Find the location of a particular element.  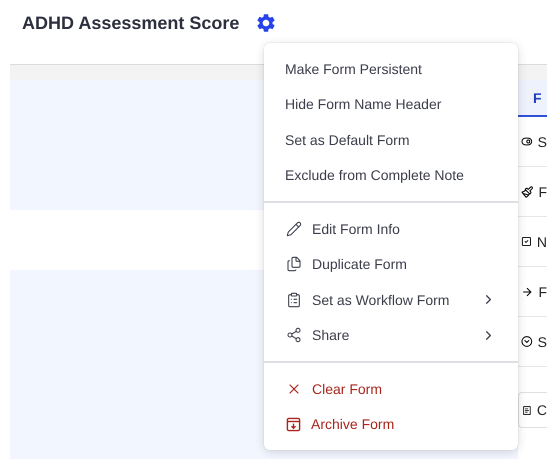

field-type-label: N is located at coordinates (541, 242).